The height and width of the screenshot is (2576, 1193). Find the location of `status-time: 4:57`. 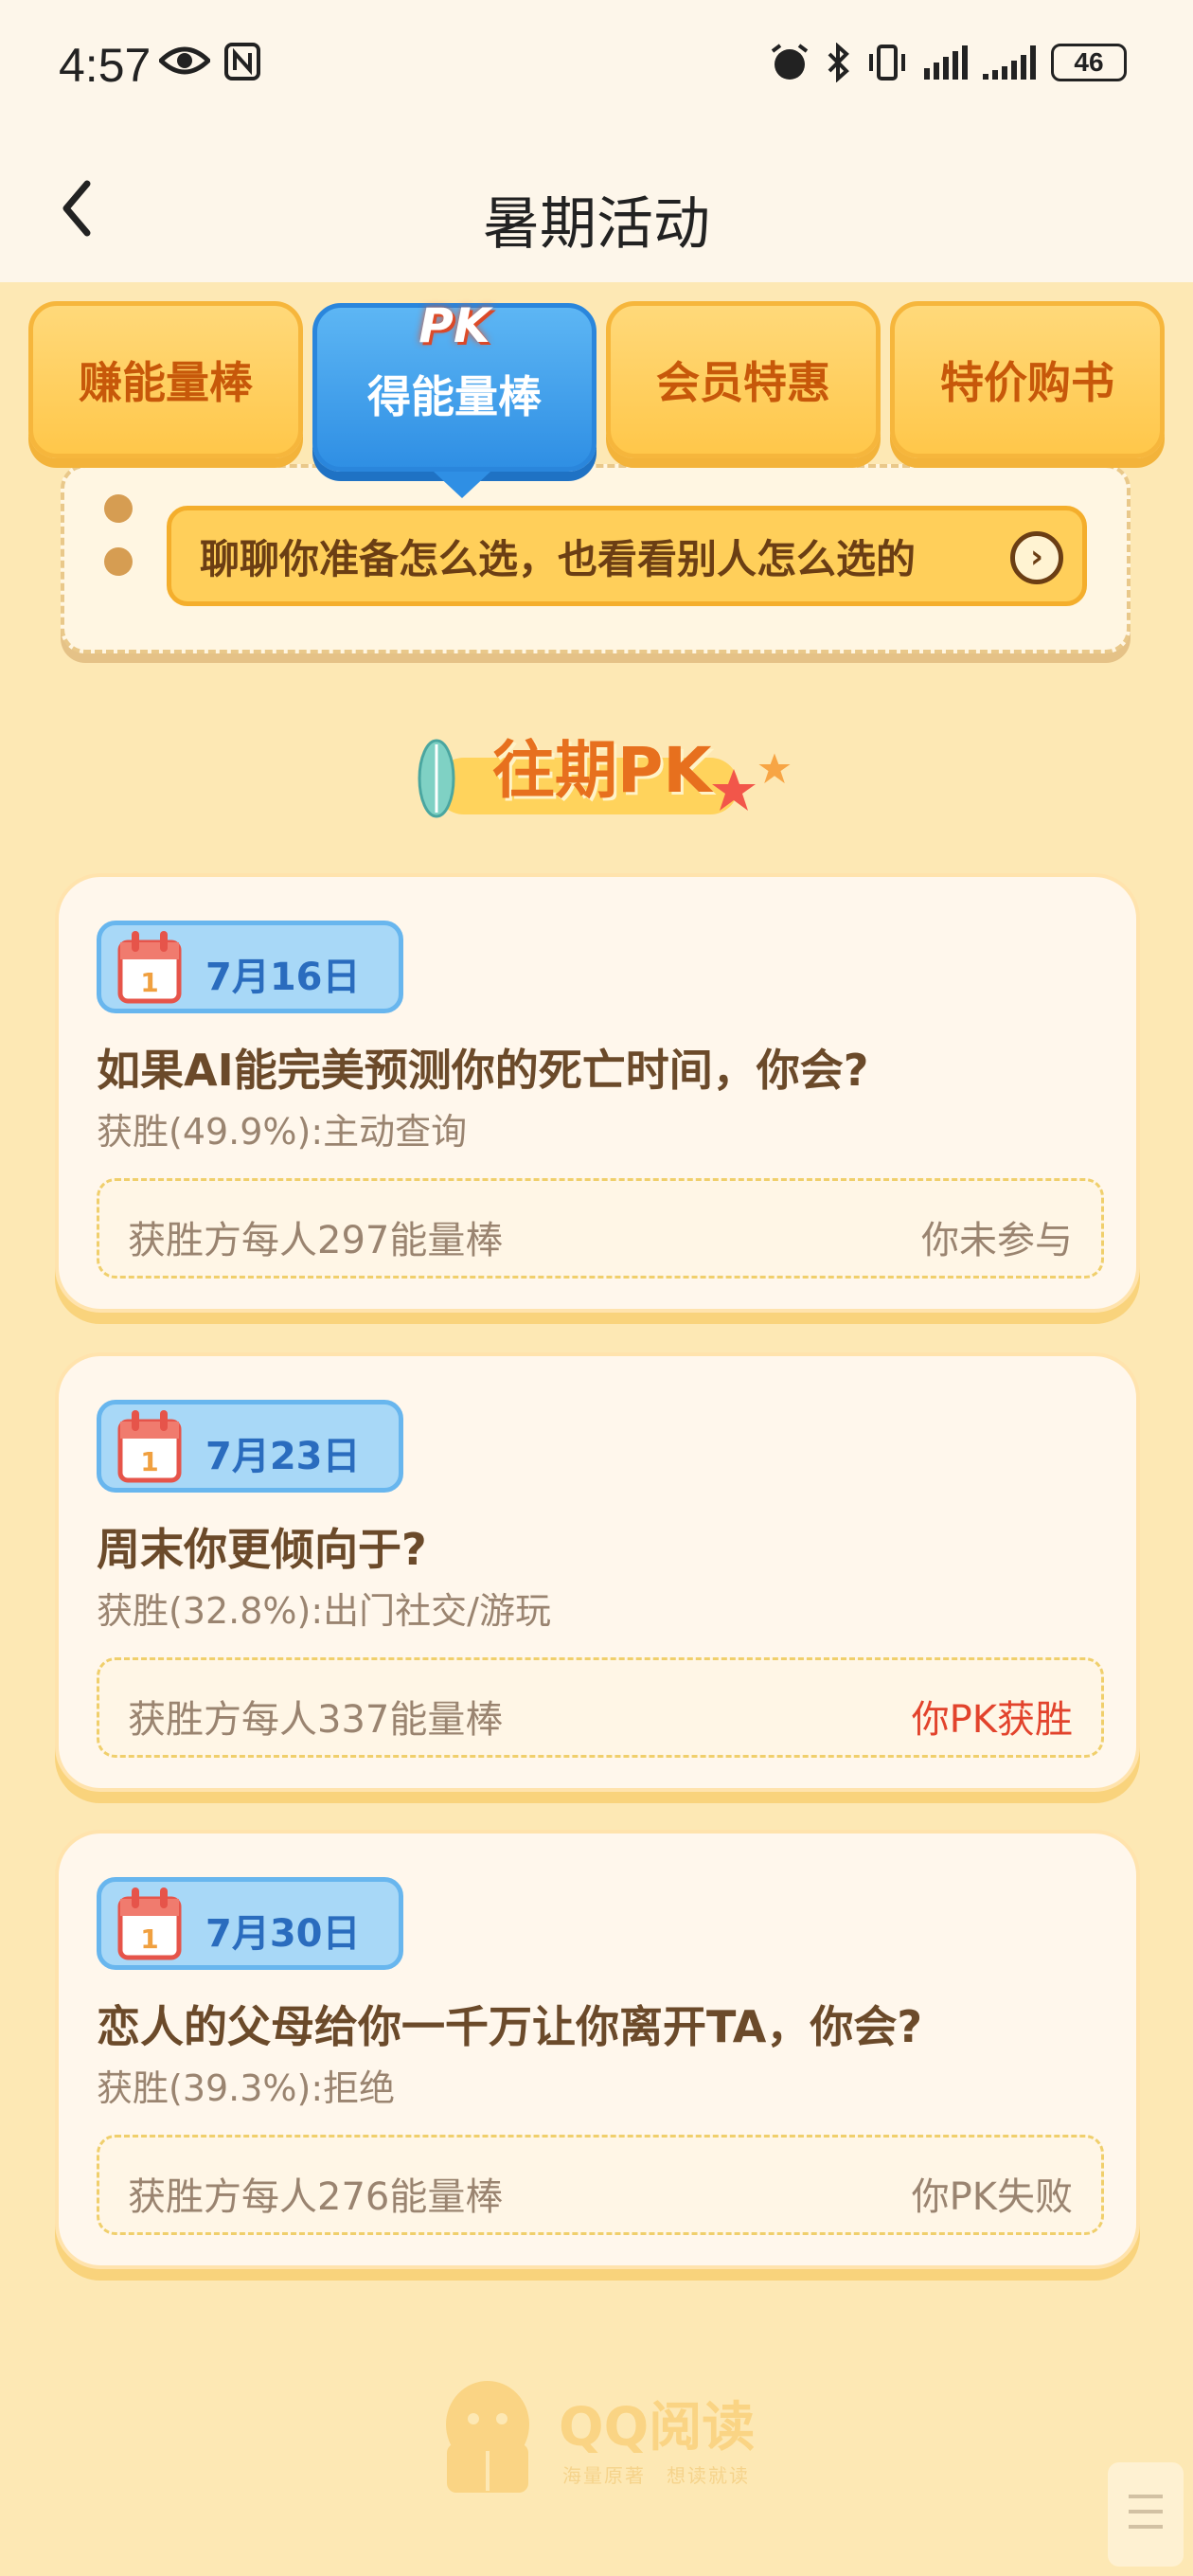

status-time: 4:57 is located at coordinates (105, 65).